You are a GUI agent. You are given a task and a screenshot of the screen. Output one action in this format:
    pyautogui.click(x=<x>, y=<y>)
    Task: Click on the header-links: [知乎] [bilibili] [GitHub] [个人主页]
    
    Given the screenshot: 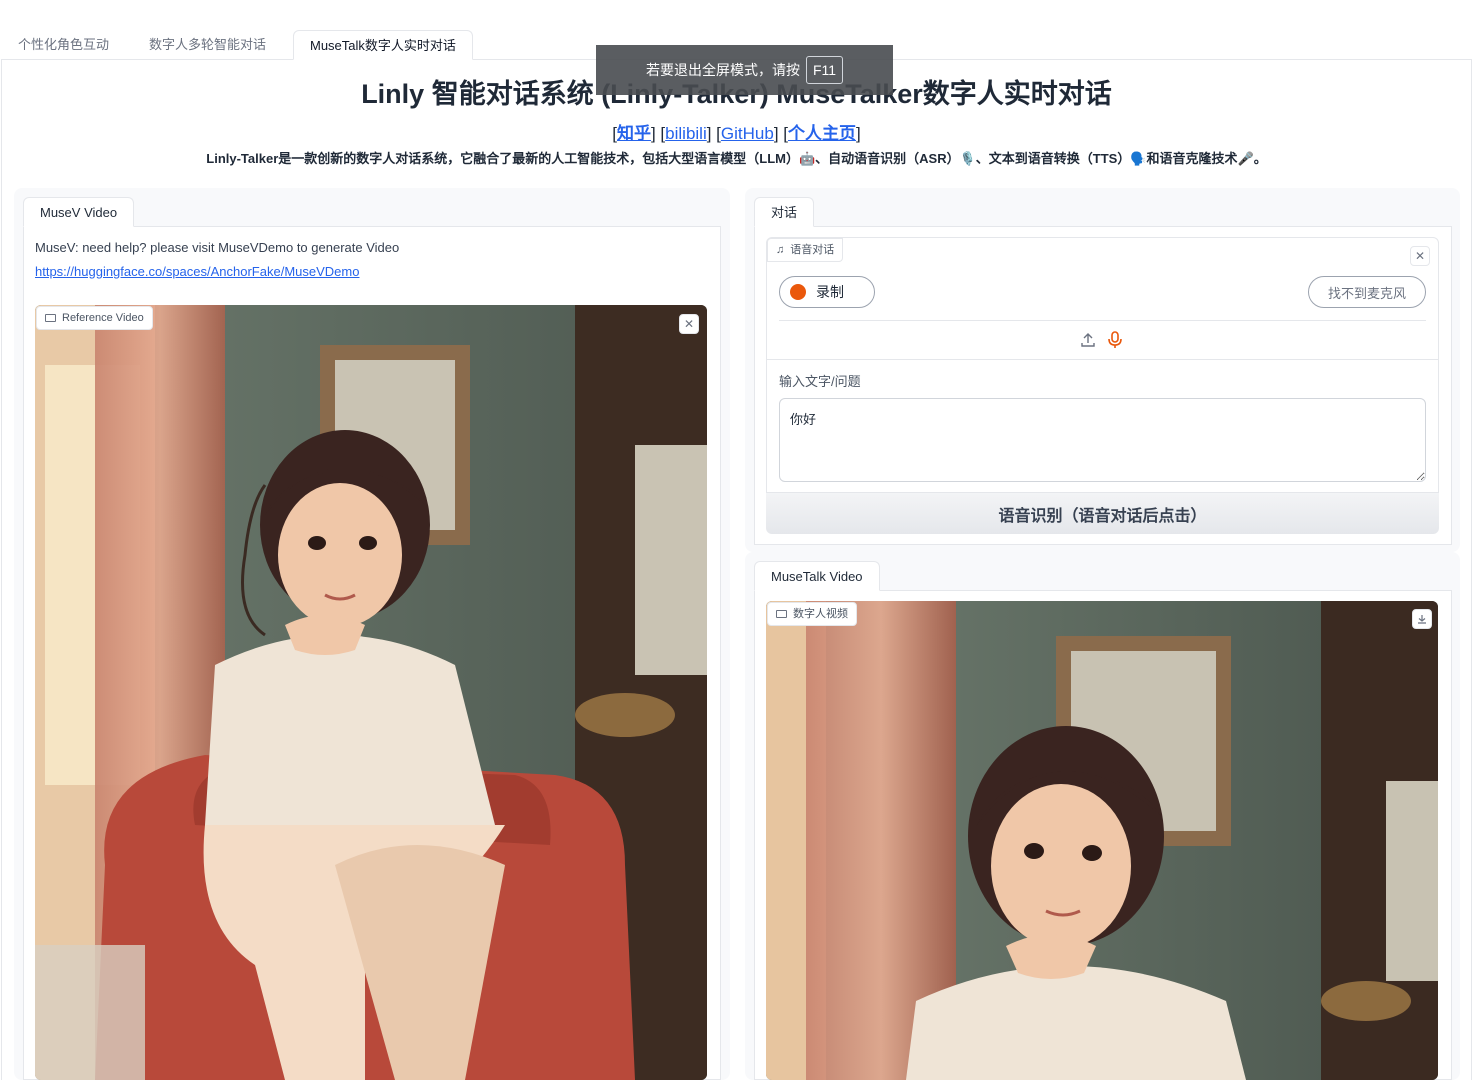 What is the action you would take?
    pyautogui.click(x=736, y=133)
    